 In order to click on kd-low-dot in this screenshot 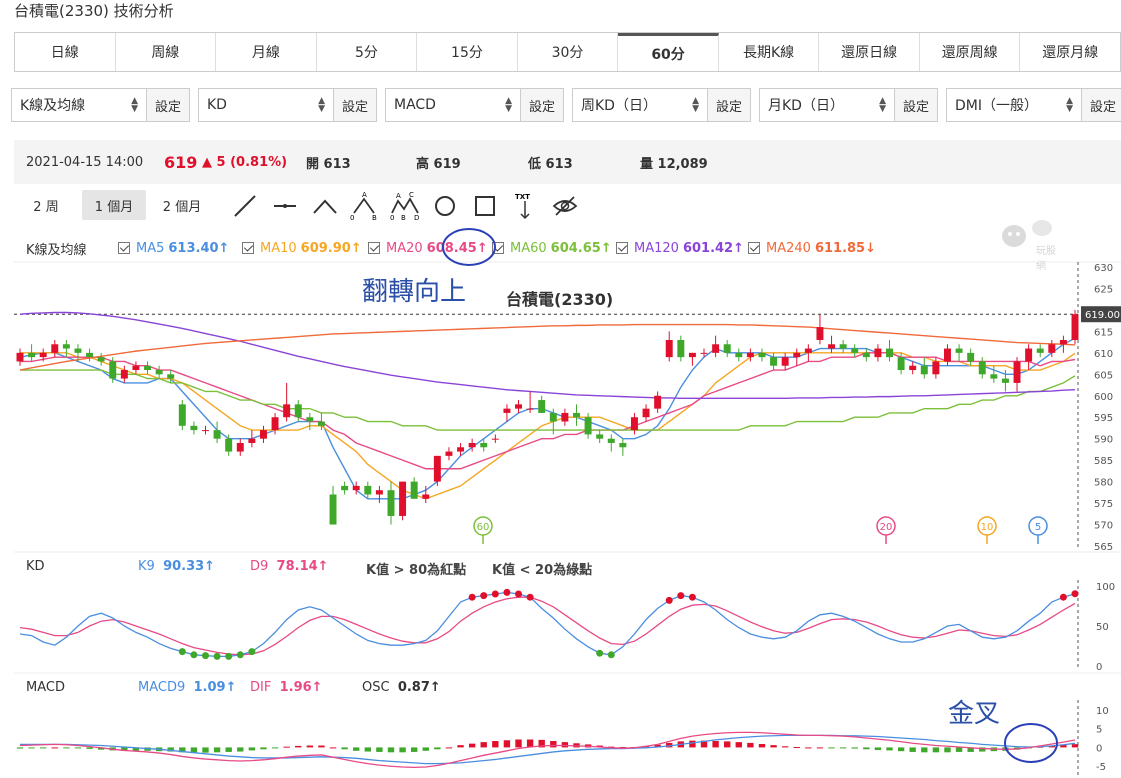, I will do `click(229, 656)`.